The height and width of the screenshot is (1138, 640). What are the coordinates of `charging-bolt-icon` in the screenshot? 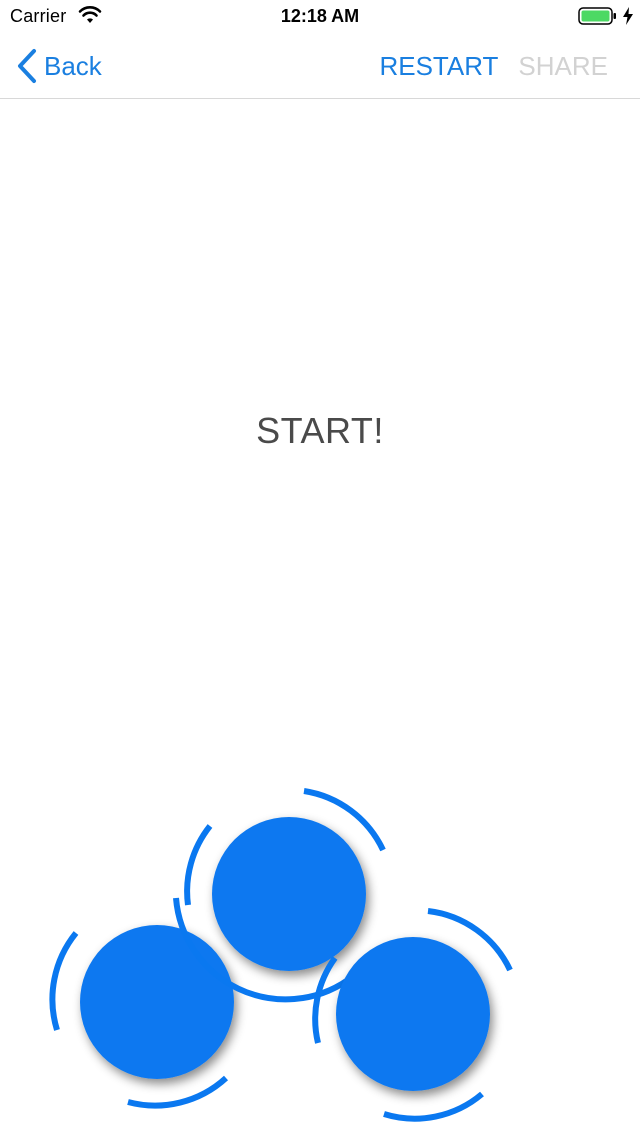 It's located at (628, 16).